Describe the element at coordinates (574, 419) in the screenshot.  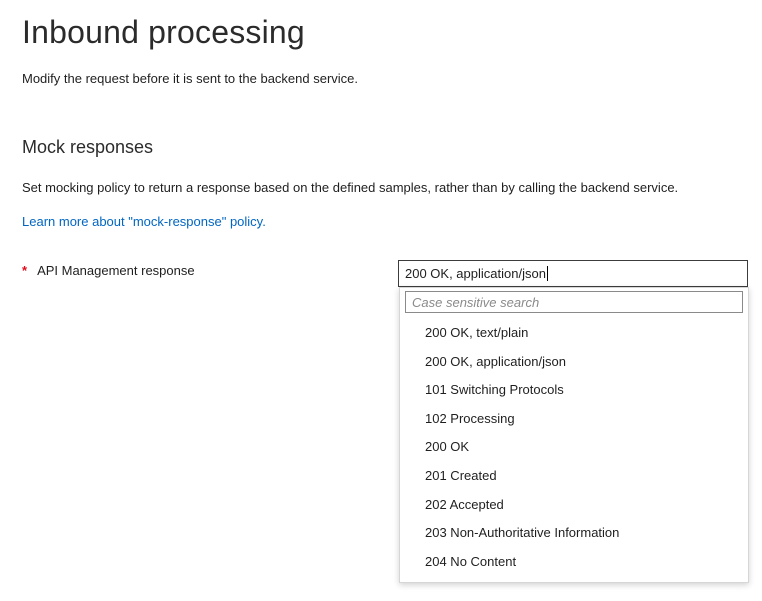
I see `dropdown-option: 102 Processing` at that location.